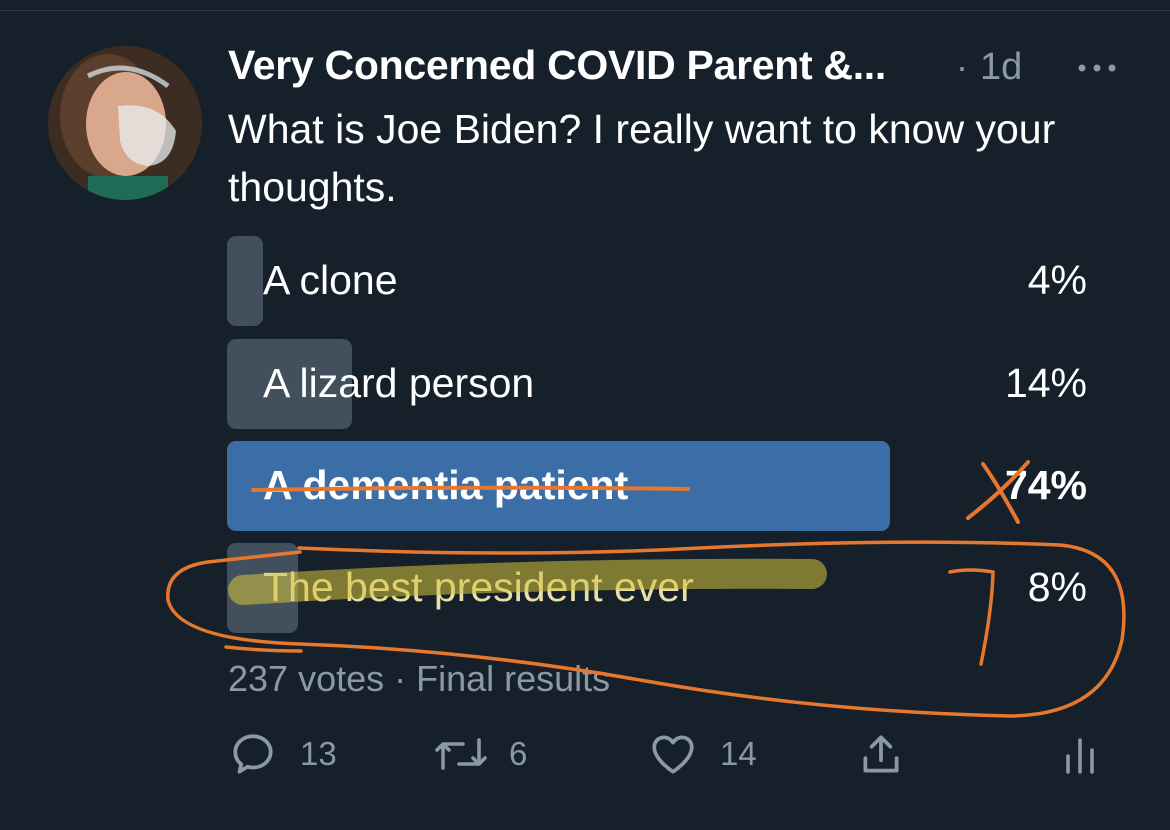 The image size is (1170, 830). I want to click on like-button: 14, so click(702, 754).